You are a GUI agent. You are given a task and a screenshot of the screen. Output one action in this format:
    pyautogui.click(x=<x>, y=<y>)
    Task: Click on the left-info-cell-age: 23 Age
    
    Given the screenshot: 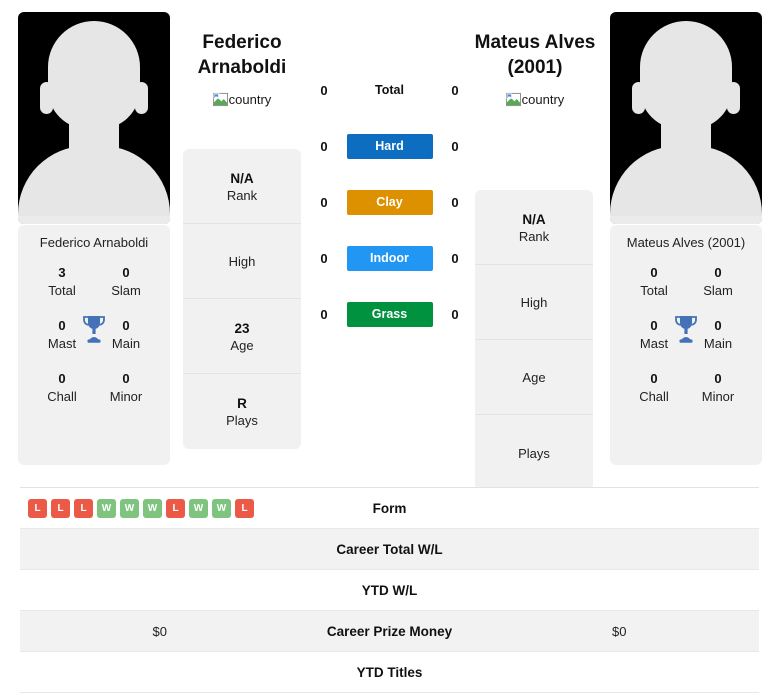 What is the action you would take?
    pyautogui.click(x=242, y=336)
    